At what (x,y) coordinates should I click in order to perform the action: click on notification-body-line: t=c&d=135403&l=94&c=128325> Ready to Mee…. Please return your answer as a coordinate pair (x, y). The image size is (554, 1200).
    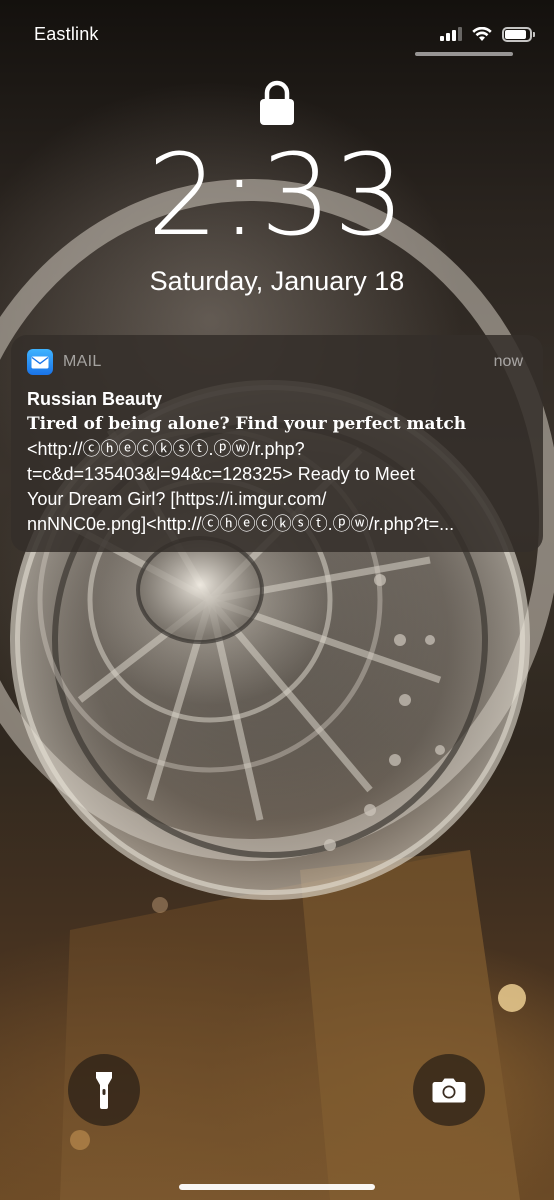
    Looking at the image, I should click on (221, 474).